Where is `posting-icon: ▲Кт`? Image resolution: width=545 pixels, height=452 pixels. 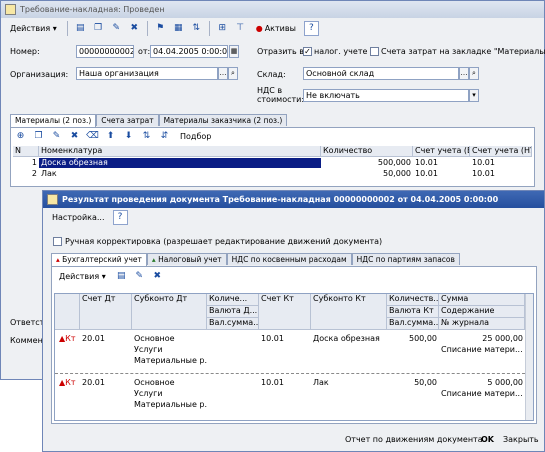
posting-icon: ▲Кт is located at coordinates (67, 382).